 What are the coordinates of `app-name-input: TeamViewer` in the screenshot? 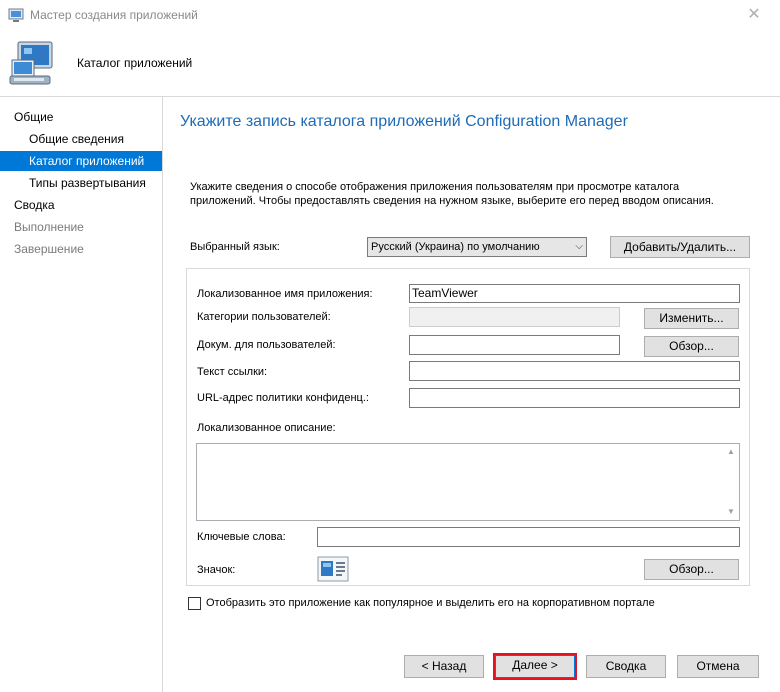 It's located at (574, 293).